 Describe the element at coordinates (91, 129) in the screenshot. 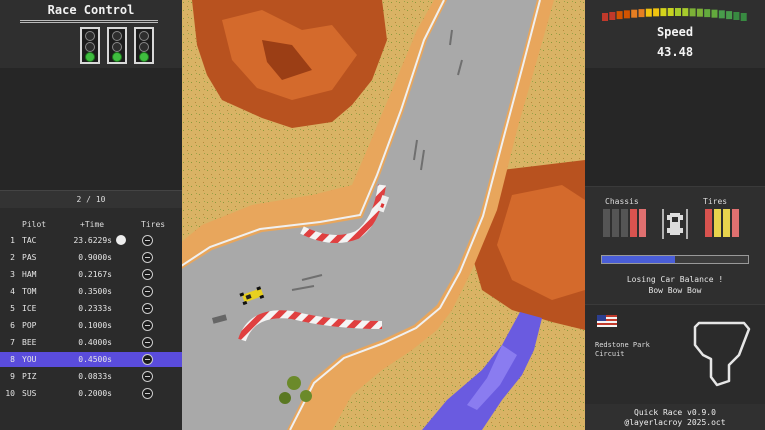

I see `left-spacer` at that location.